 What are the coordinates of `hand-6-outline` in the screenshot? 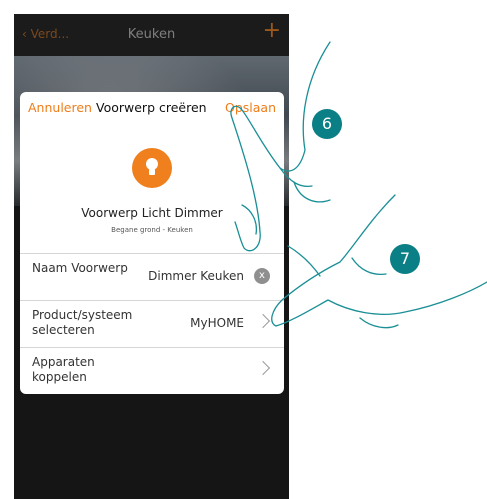 It's located at (280, 146).